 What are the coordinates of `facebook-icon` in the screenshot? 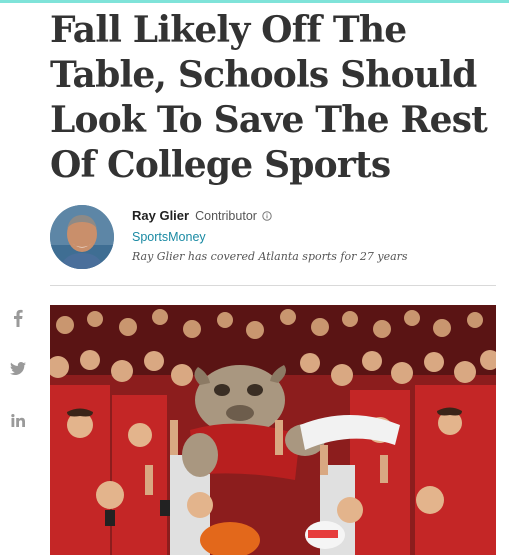 It's located at (18, 318).